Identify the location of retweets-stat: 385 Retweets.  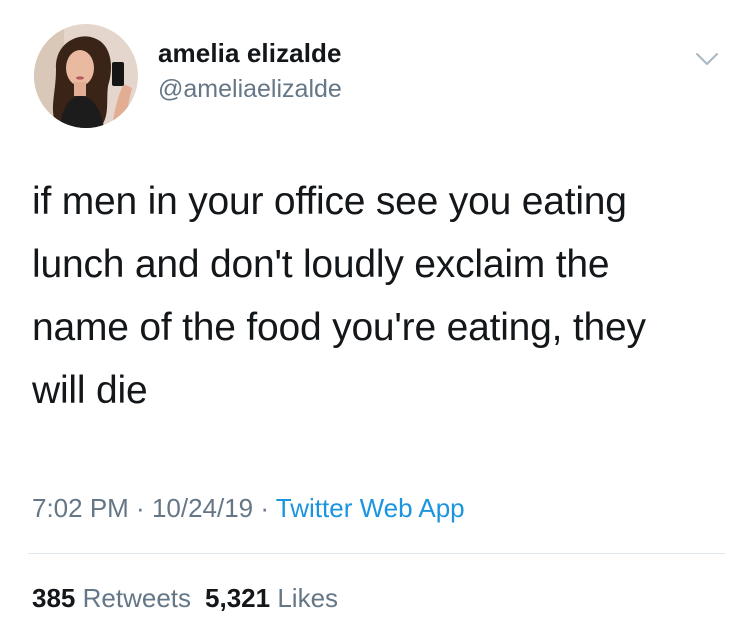
(111, 598).